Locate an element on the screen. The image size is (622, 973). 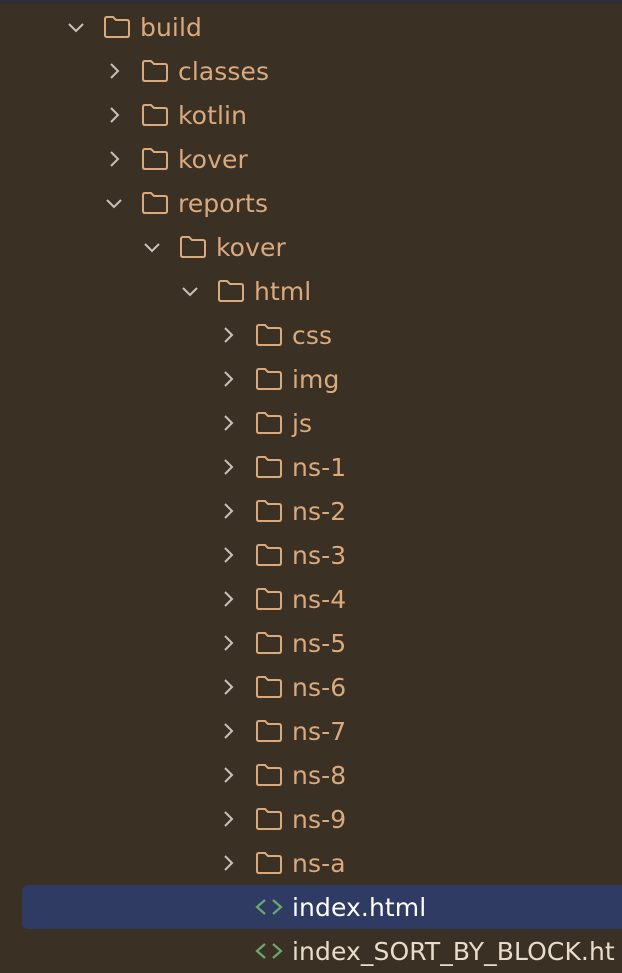
tree-item-label: ns-2 is located at coordinates (319, 511).